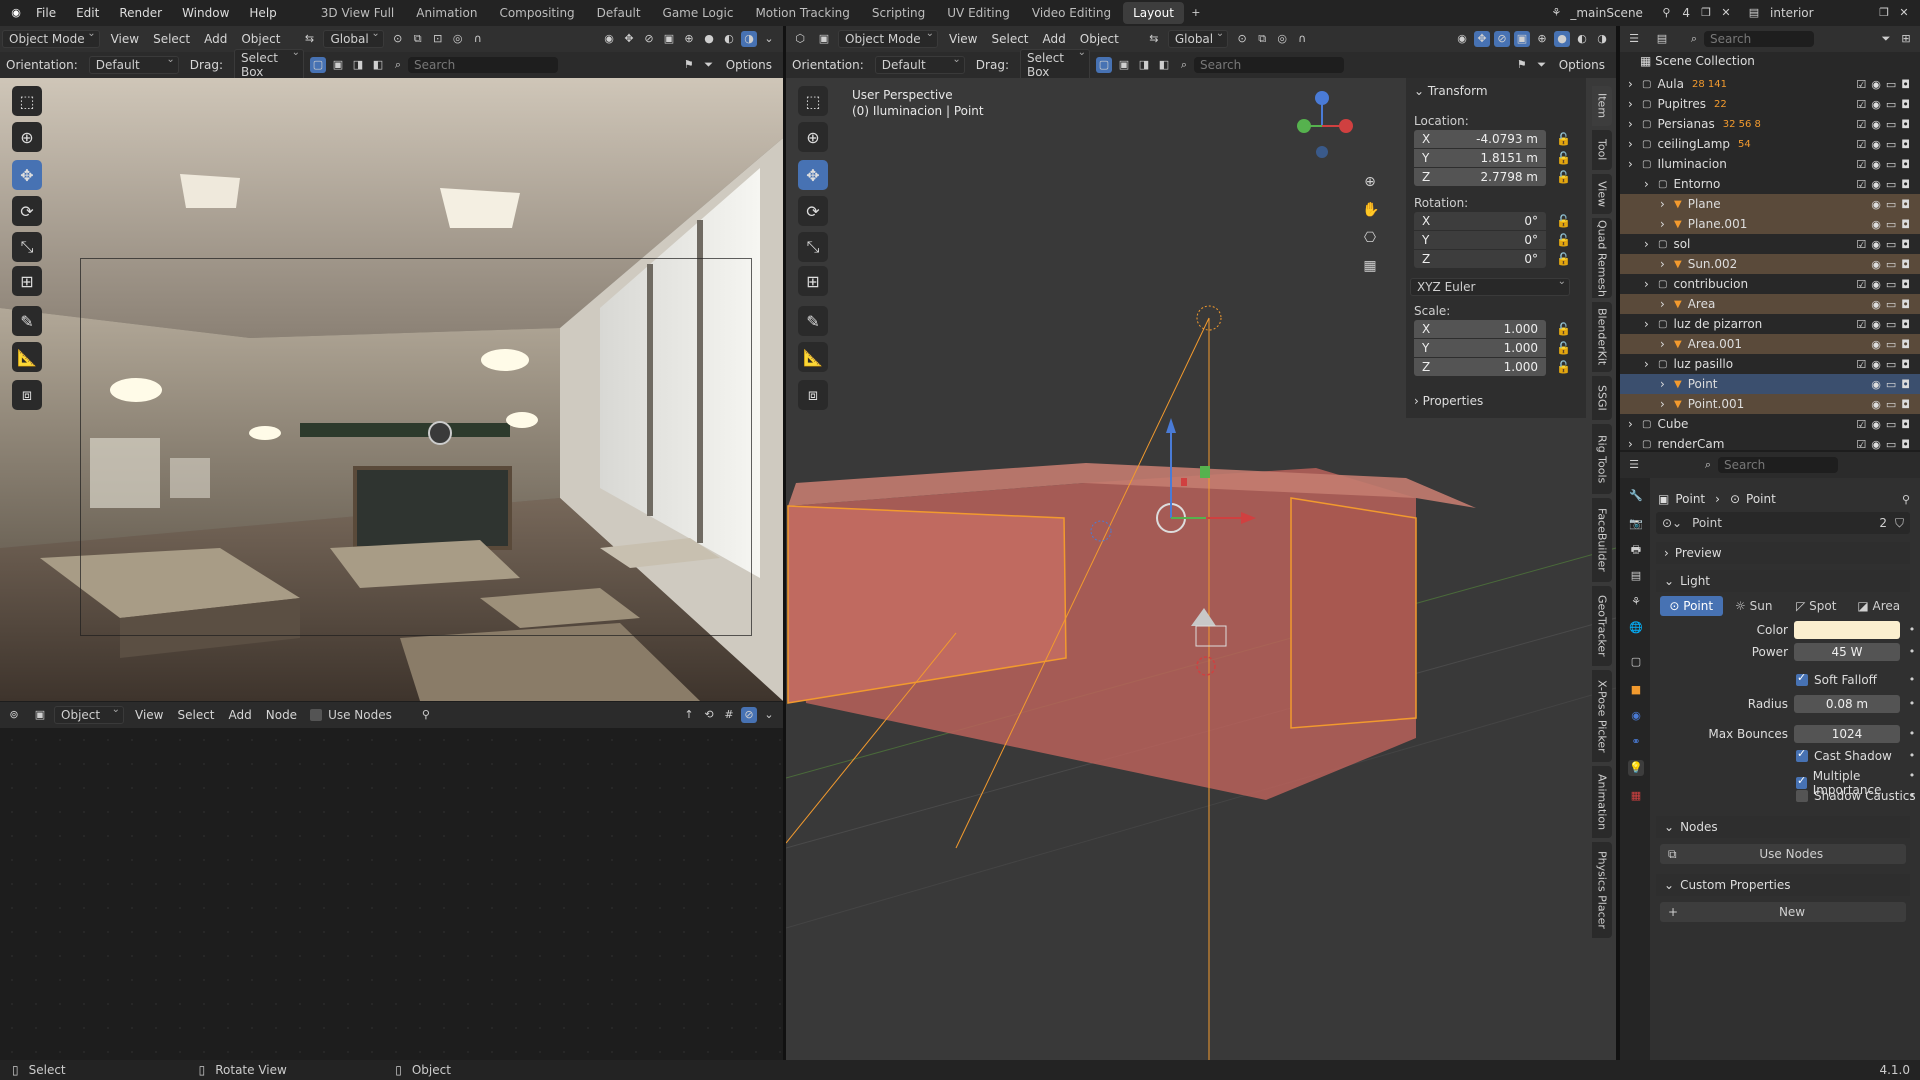  Describe the element at coordinates (46, 13) in the screenshot. I see `menu-file: File` at that location.